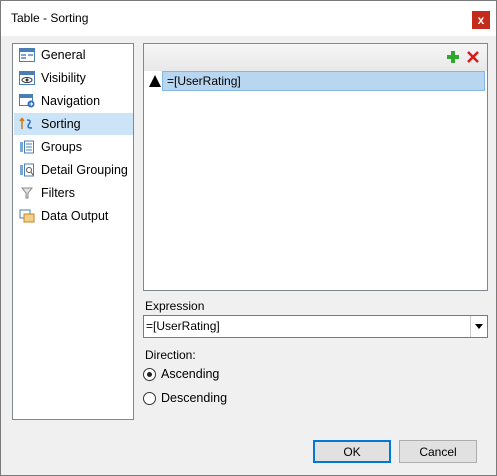 The height and width of the screenshot is (476, 497). I want to click on ok-button: OK, so click(352, 451).